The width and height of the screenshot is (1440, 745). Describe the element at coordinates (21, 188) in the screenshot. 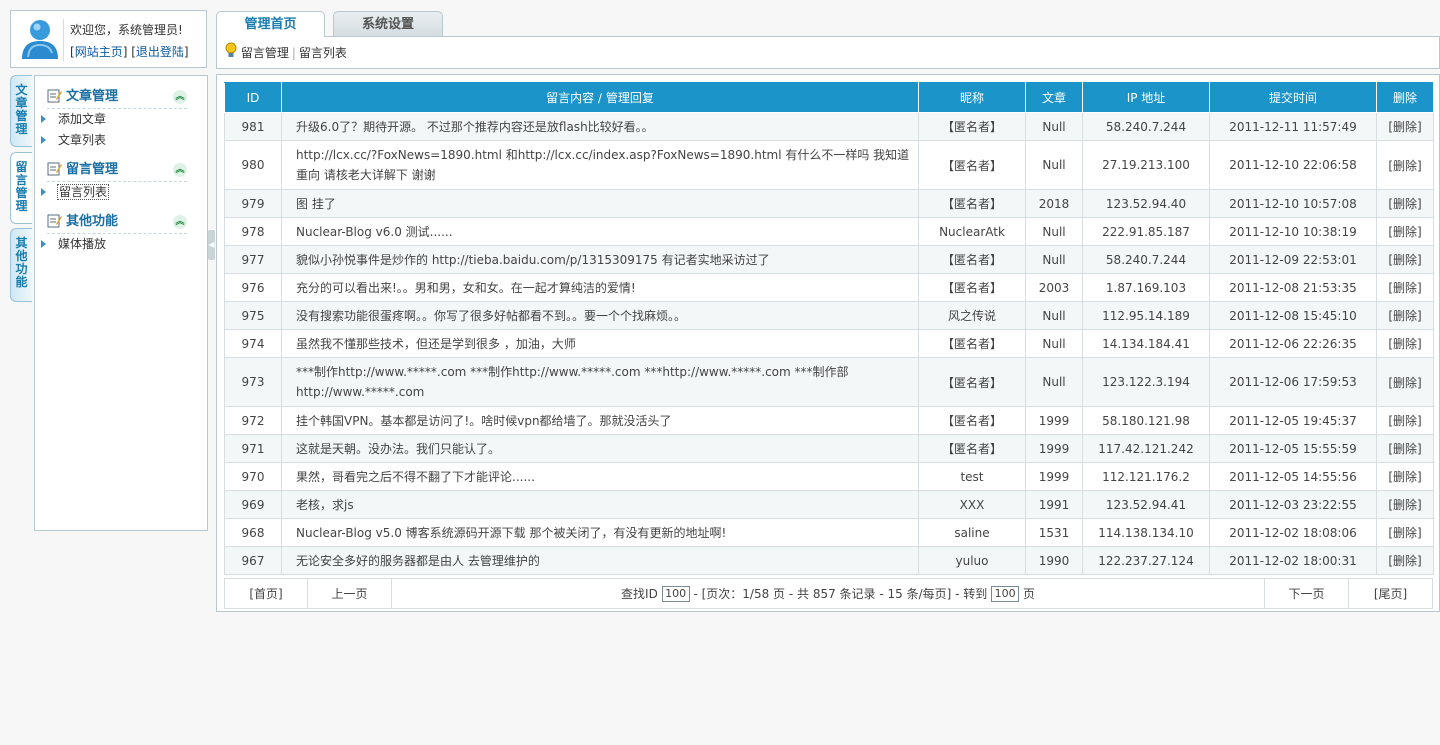

I see `side-tab-messages: 留言管理` at that location.